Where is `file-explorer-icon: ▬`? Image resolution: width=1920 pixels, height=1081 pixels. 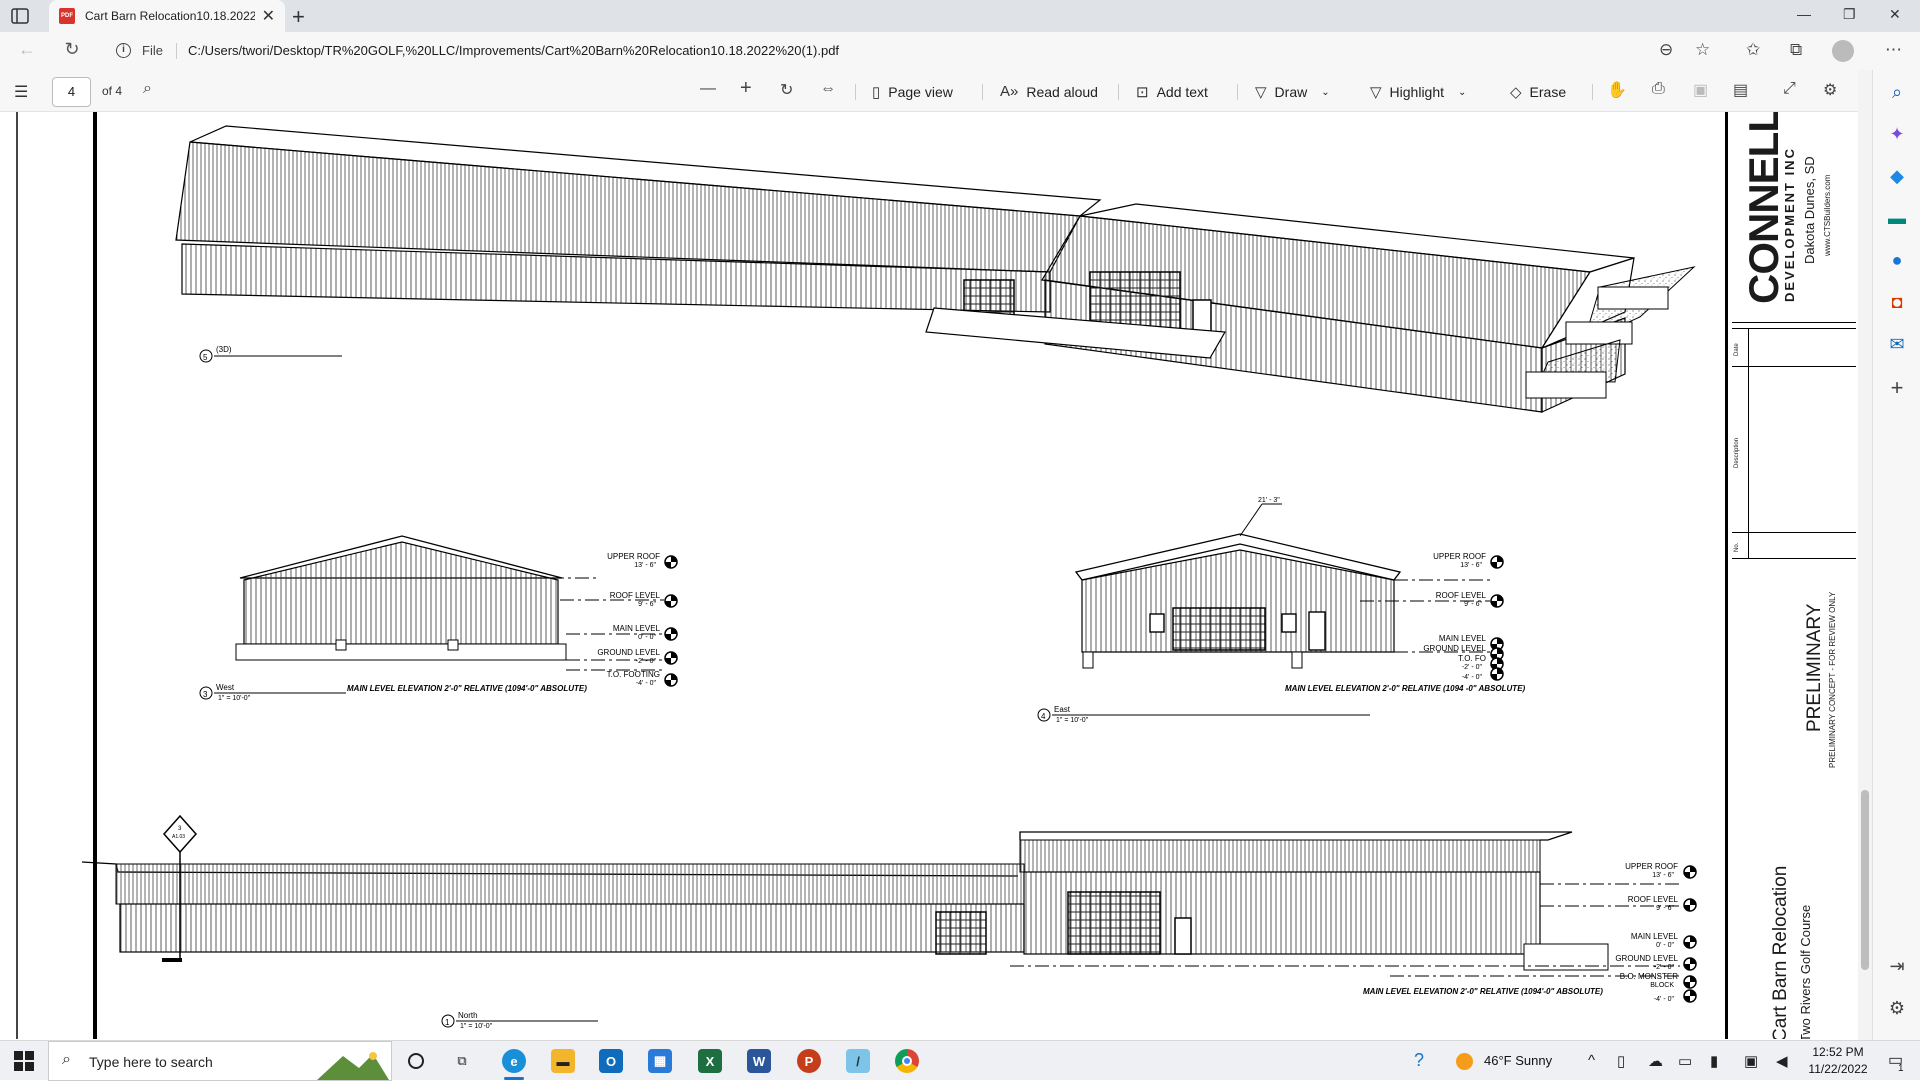 file-explorer-icon: ▬ is located at coordinates (563, 1061).